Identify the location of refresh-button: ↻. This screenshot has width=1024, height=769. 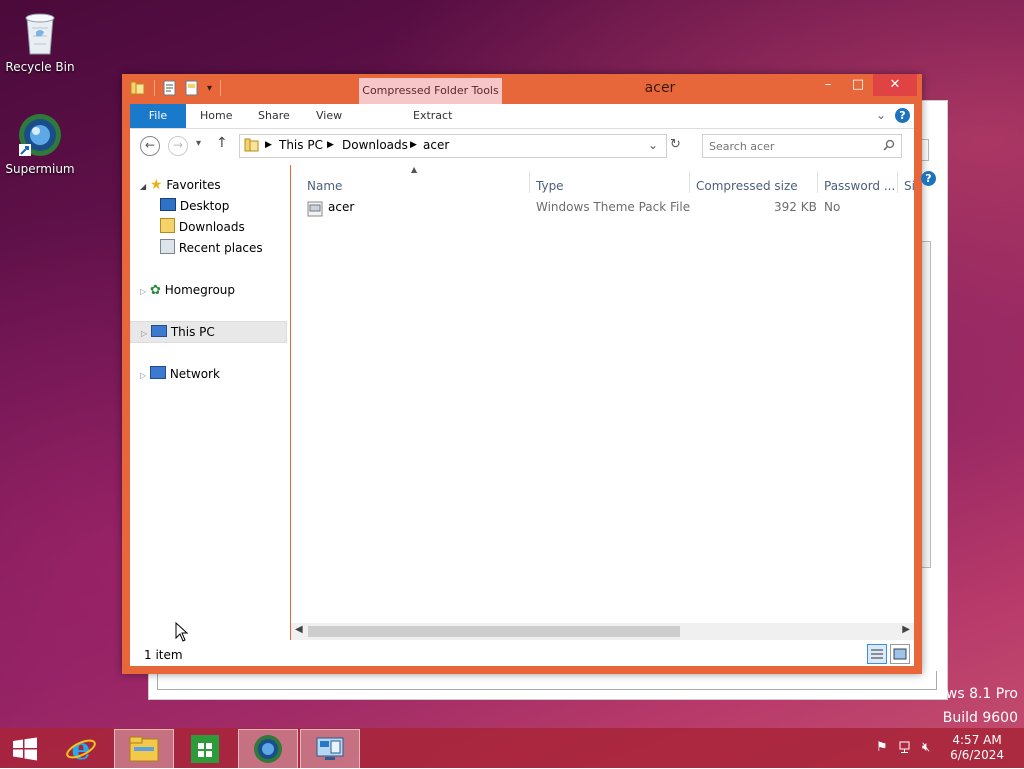
(675, 144).